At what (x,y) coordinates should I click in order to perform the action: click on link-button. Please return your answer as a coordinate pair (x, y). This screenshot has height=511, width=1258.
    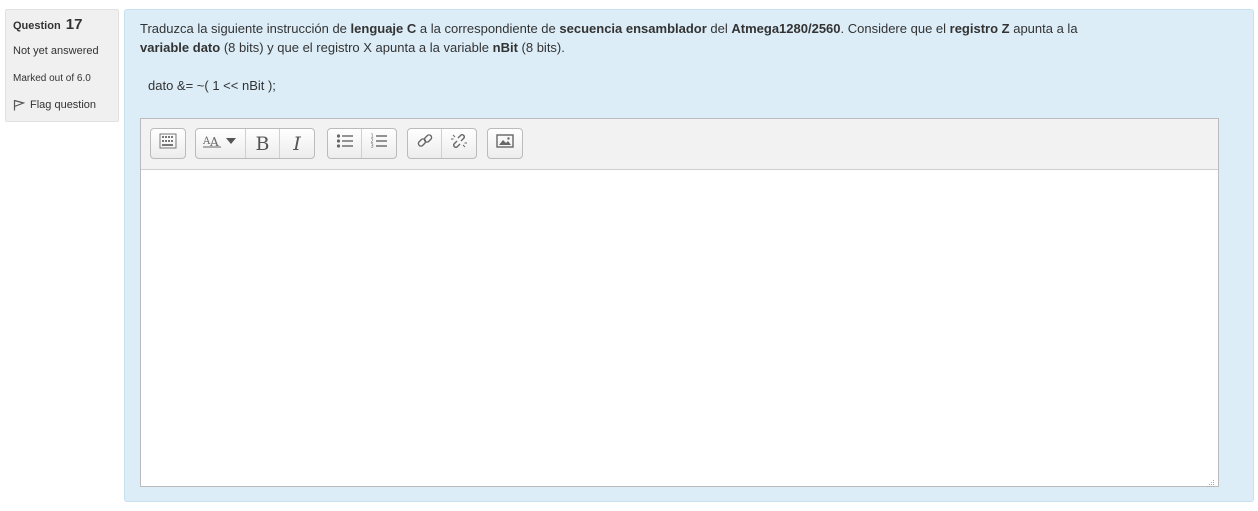
    Looking at the image, I should click on (425, 143).